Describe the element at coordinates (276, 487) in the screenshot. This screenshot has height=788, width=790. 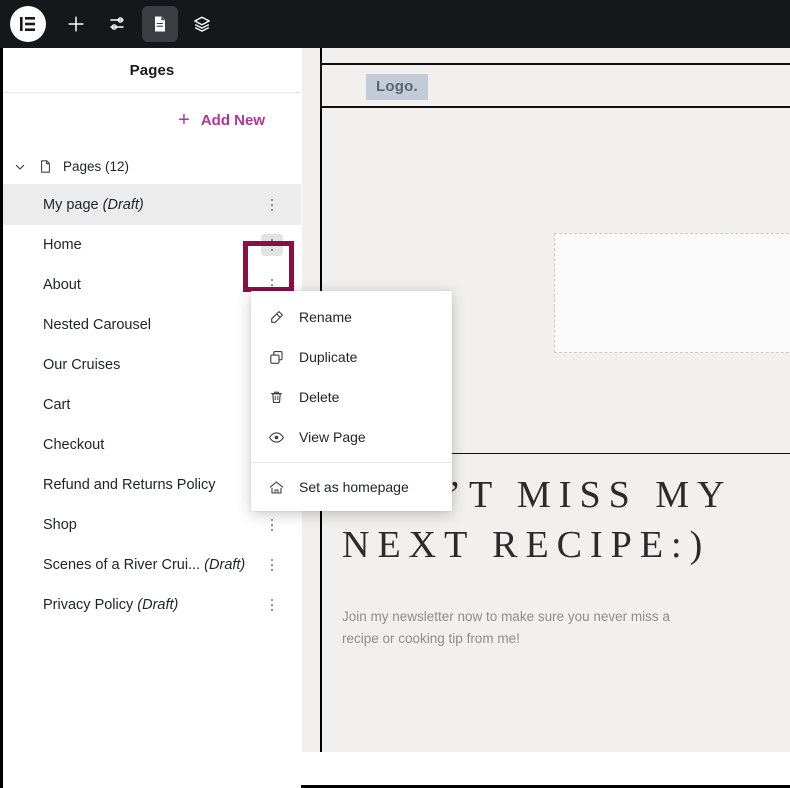
I see `home-icon` at that location.